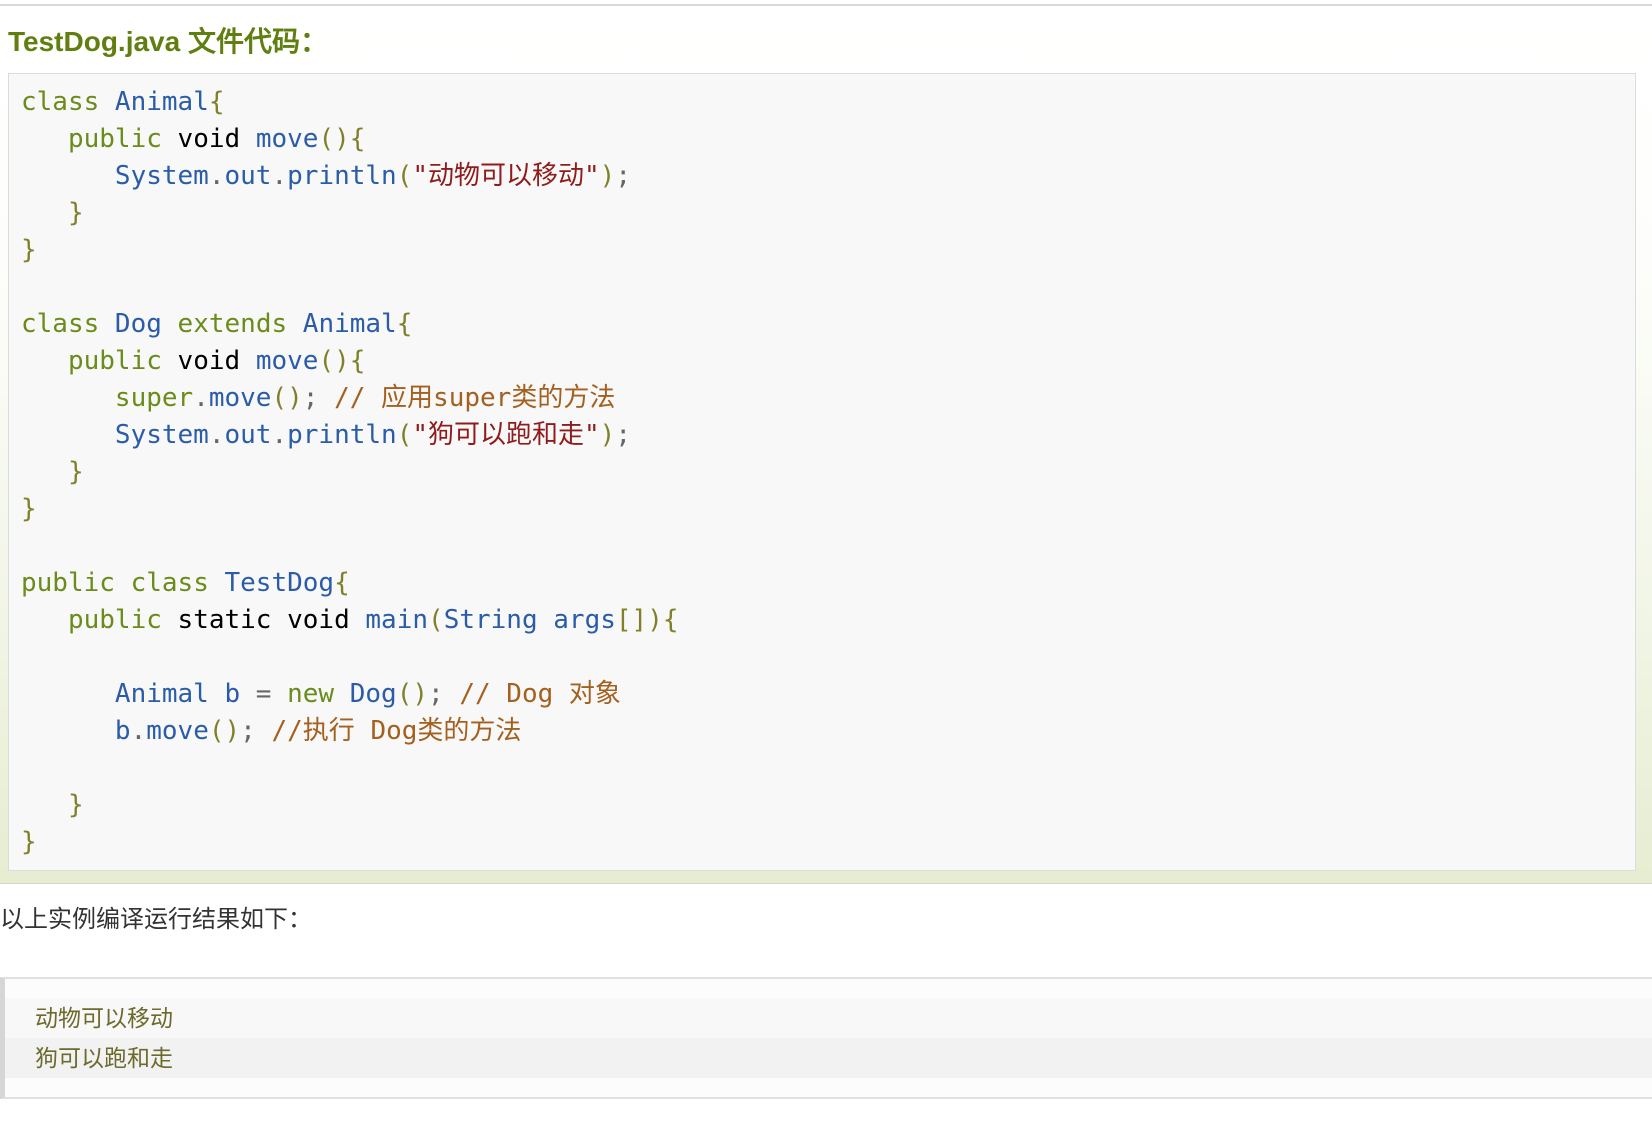 This screenshot has height=1122, width=1652. I want to click on code-token: String, so click(490, 620).